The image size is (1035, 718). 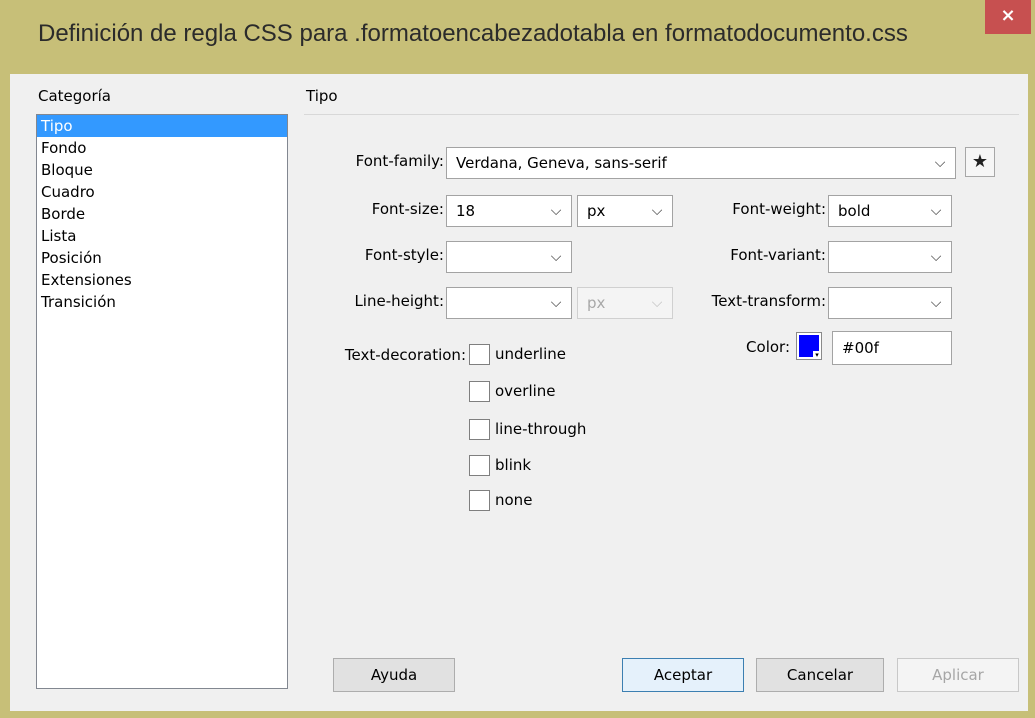 I want to click on font-style-select: ⌵, so click(x=509, y=257).